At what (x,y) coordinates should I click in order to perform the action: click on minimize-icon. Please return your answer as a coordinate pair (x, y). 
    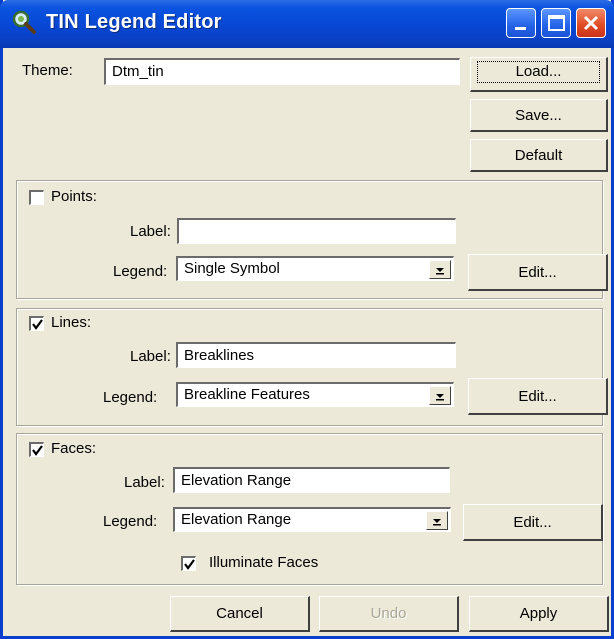
    Looking at the image, I should click on (520, 28).